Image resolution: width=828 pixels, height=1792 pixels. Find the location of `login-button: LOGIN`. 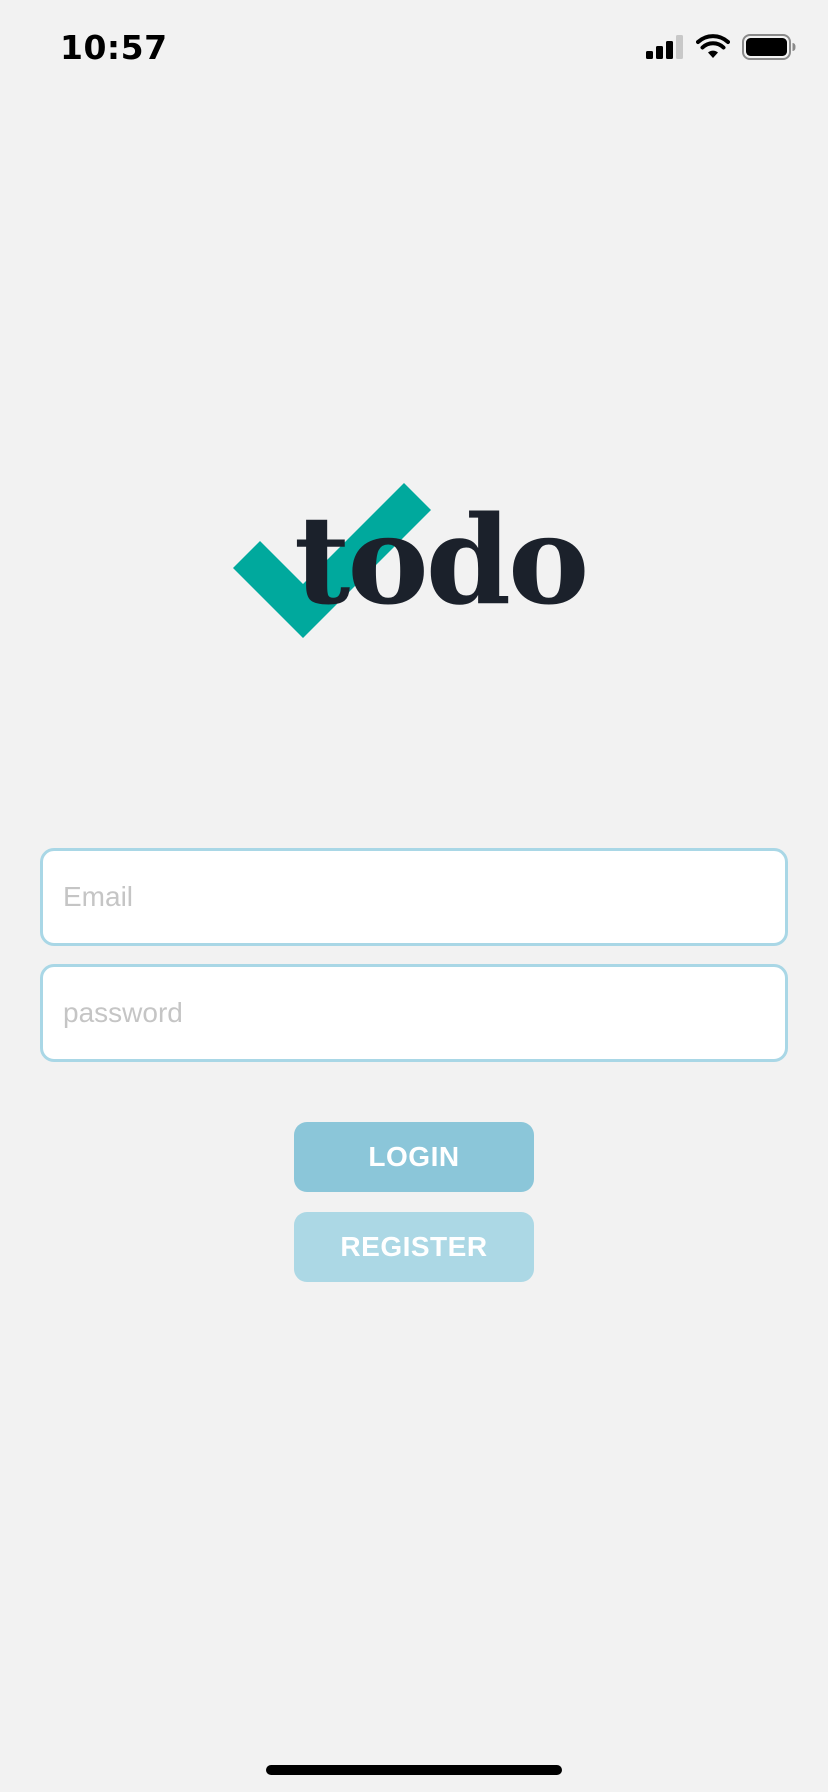

login-button: LOGIN is located at coordinates (414, 1157).